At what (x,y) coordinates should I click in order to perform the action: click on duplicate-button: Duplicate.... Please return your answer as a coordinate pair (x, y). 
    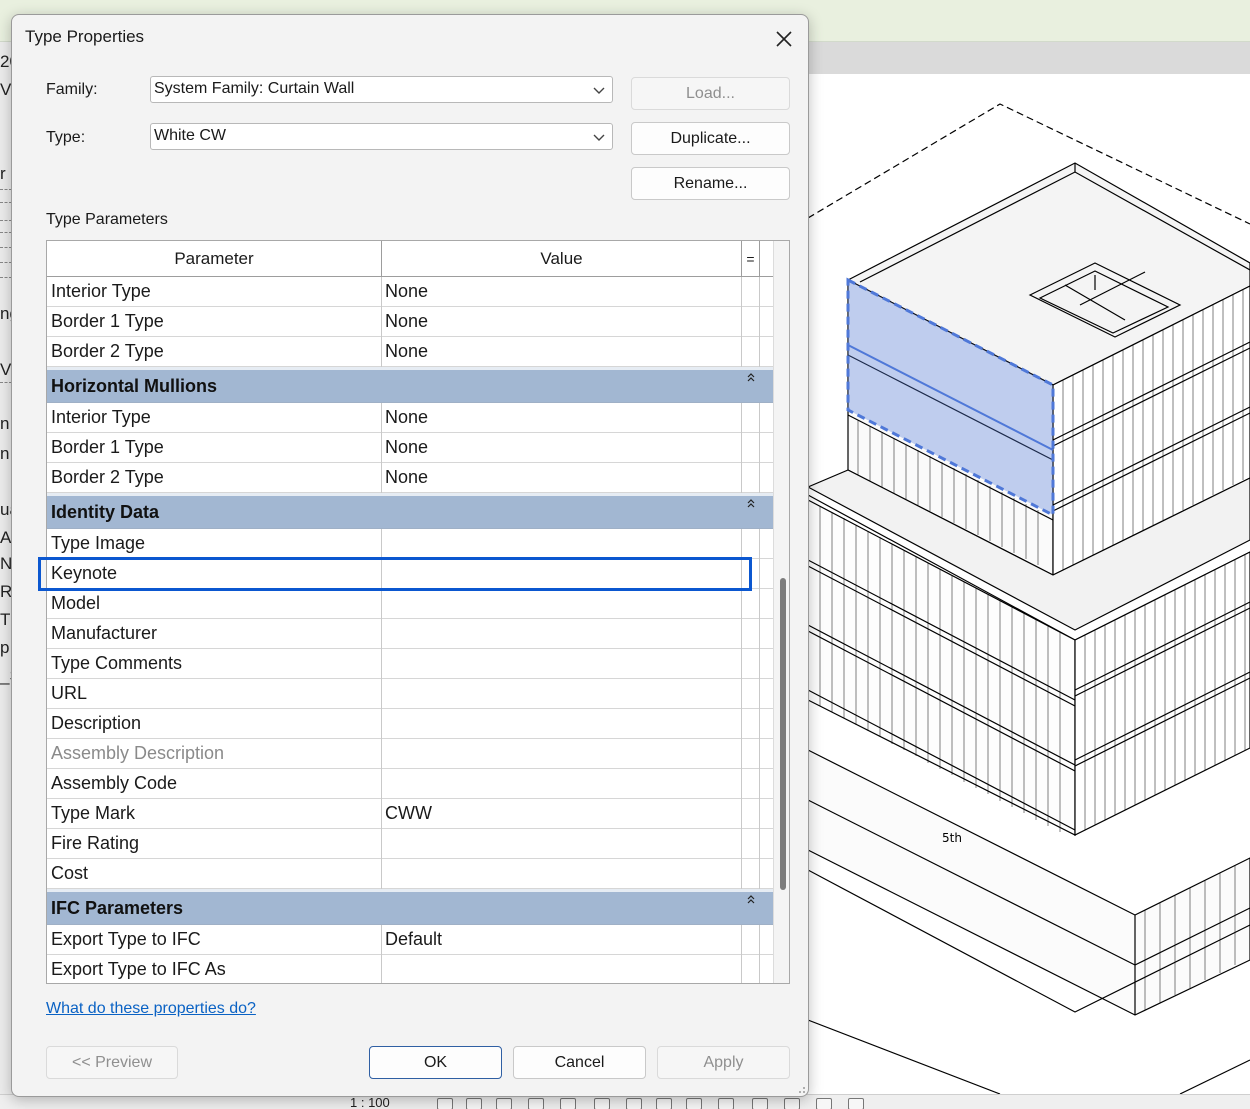
    Looking at the image, I should click on (710, 138).